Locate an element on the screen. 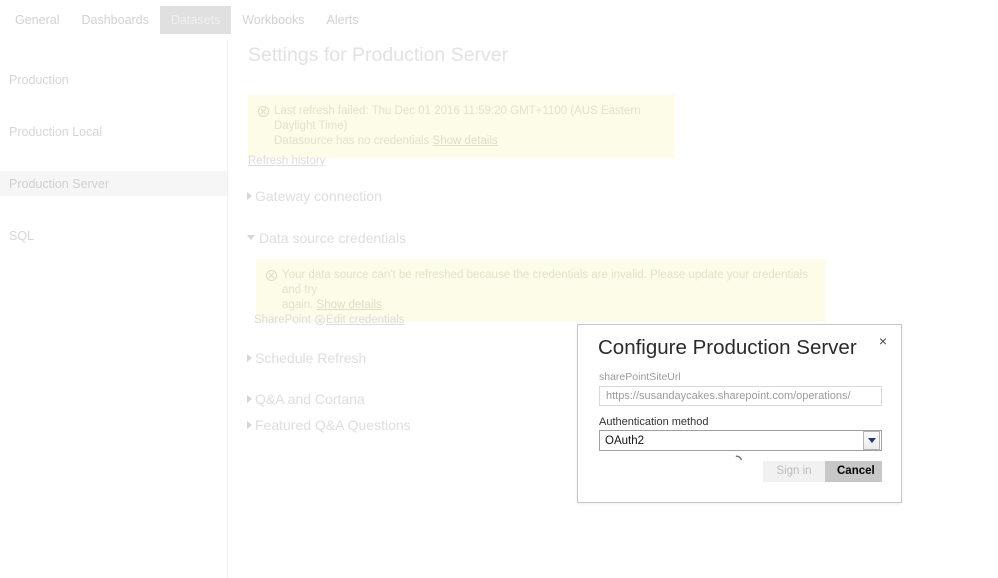 The width and height of the screenshot is (998, 578). tab-alerts: Alerts is located at coordinates (343, 20).